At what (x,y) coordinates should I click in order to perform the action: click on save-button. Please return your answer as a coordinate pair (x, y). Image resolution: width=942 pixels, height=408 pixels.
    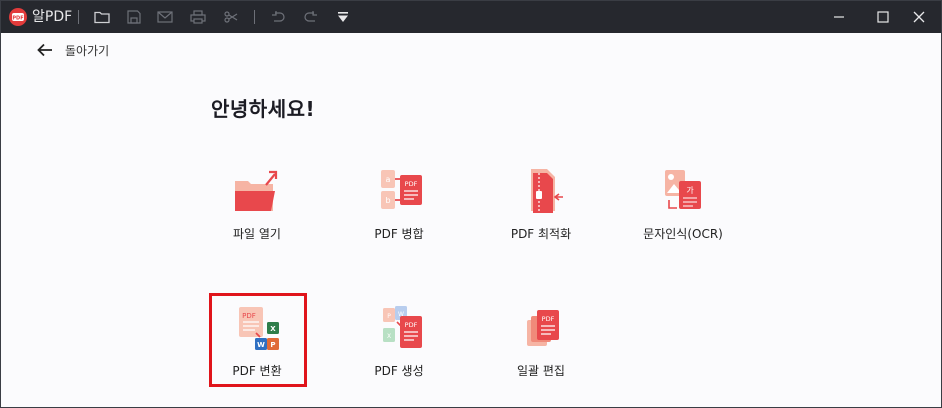
    Looking at the image, I should click on (134, 17).